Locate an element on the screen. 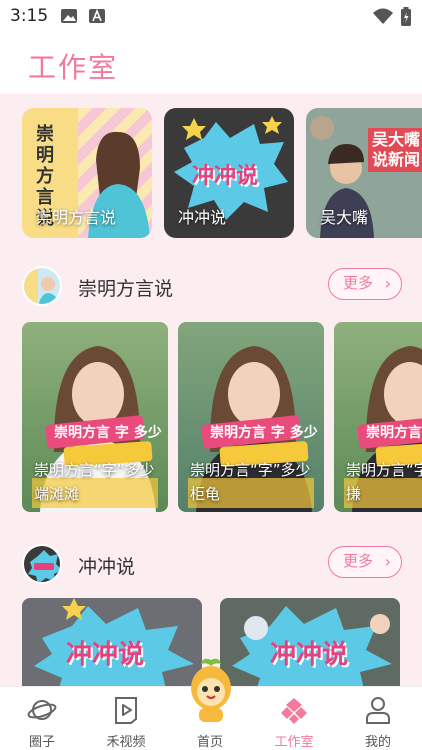 This screenshot has height=750, width=422. play-icon is located at coordinates (126, 710).